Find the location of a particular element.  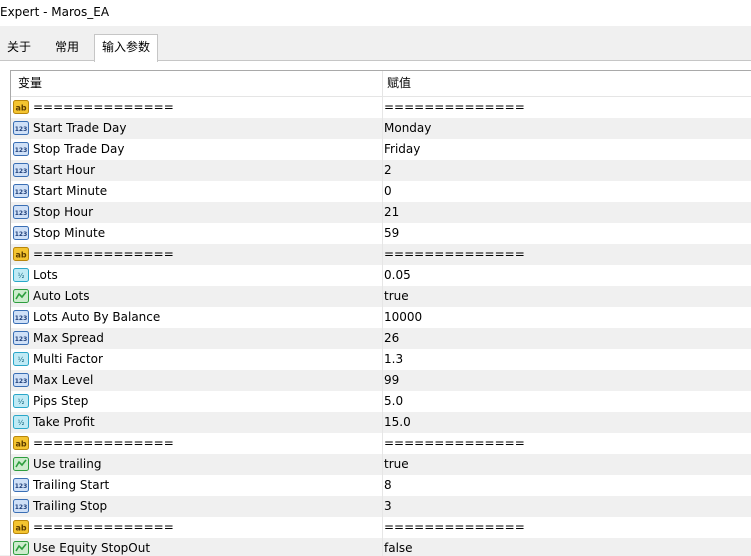

parameter-row: 123 Stop Hour 21 is located at coordinates (381, 213).